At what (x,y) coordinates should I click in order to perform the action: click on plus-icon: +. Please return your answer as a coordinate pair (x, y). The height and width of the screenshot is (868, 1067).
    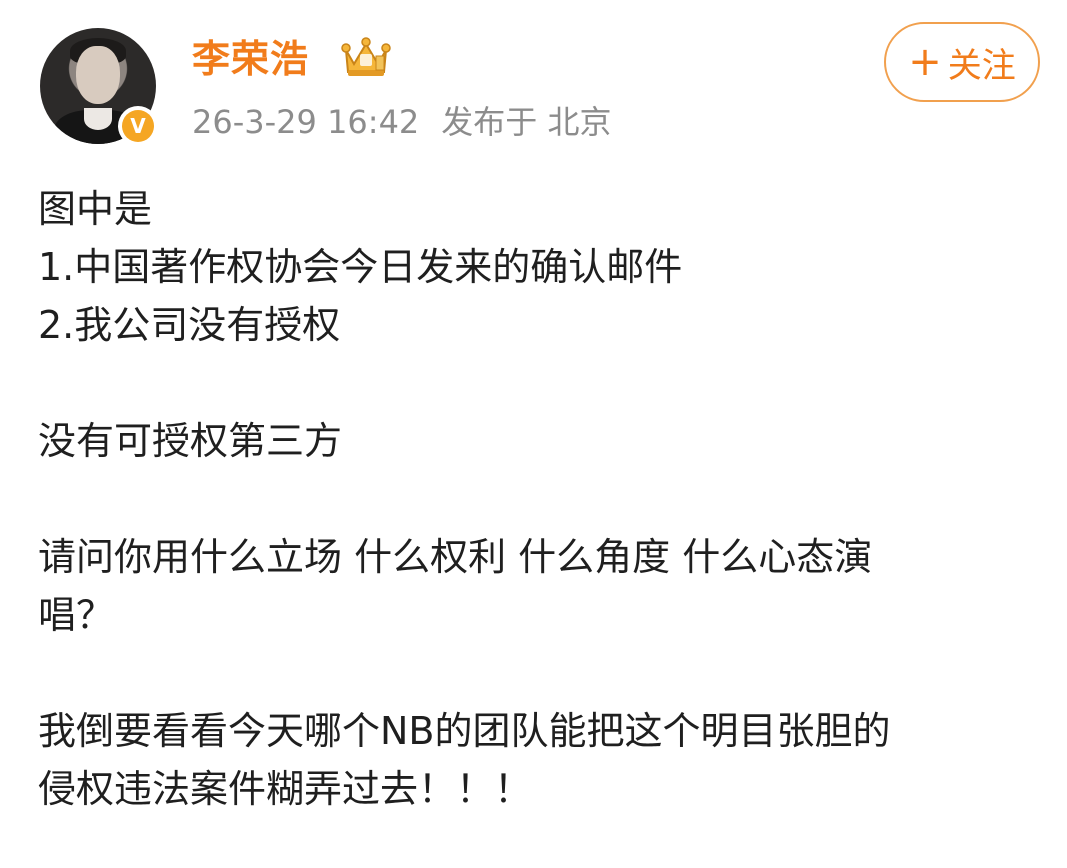
    Looking at the image, I should click on (925, 62).